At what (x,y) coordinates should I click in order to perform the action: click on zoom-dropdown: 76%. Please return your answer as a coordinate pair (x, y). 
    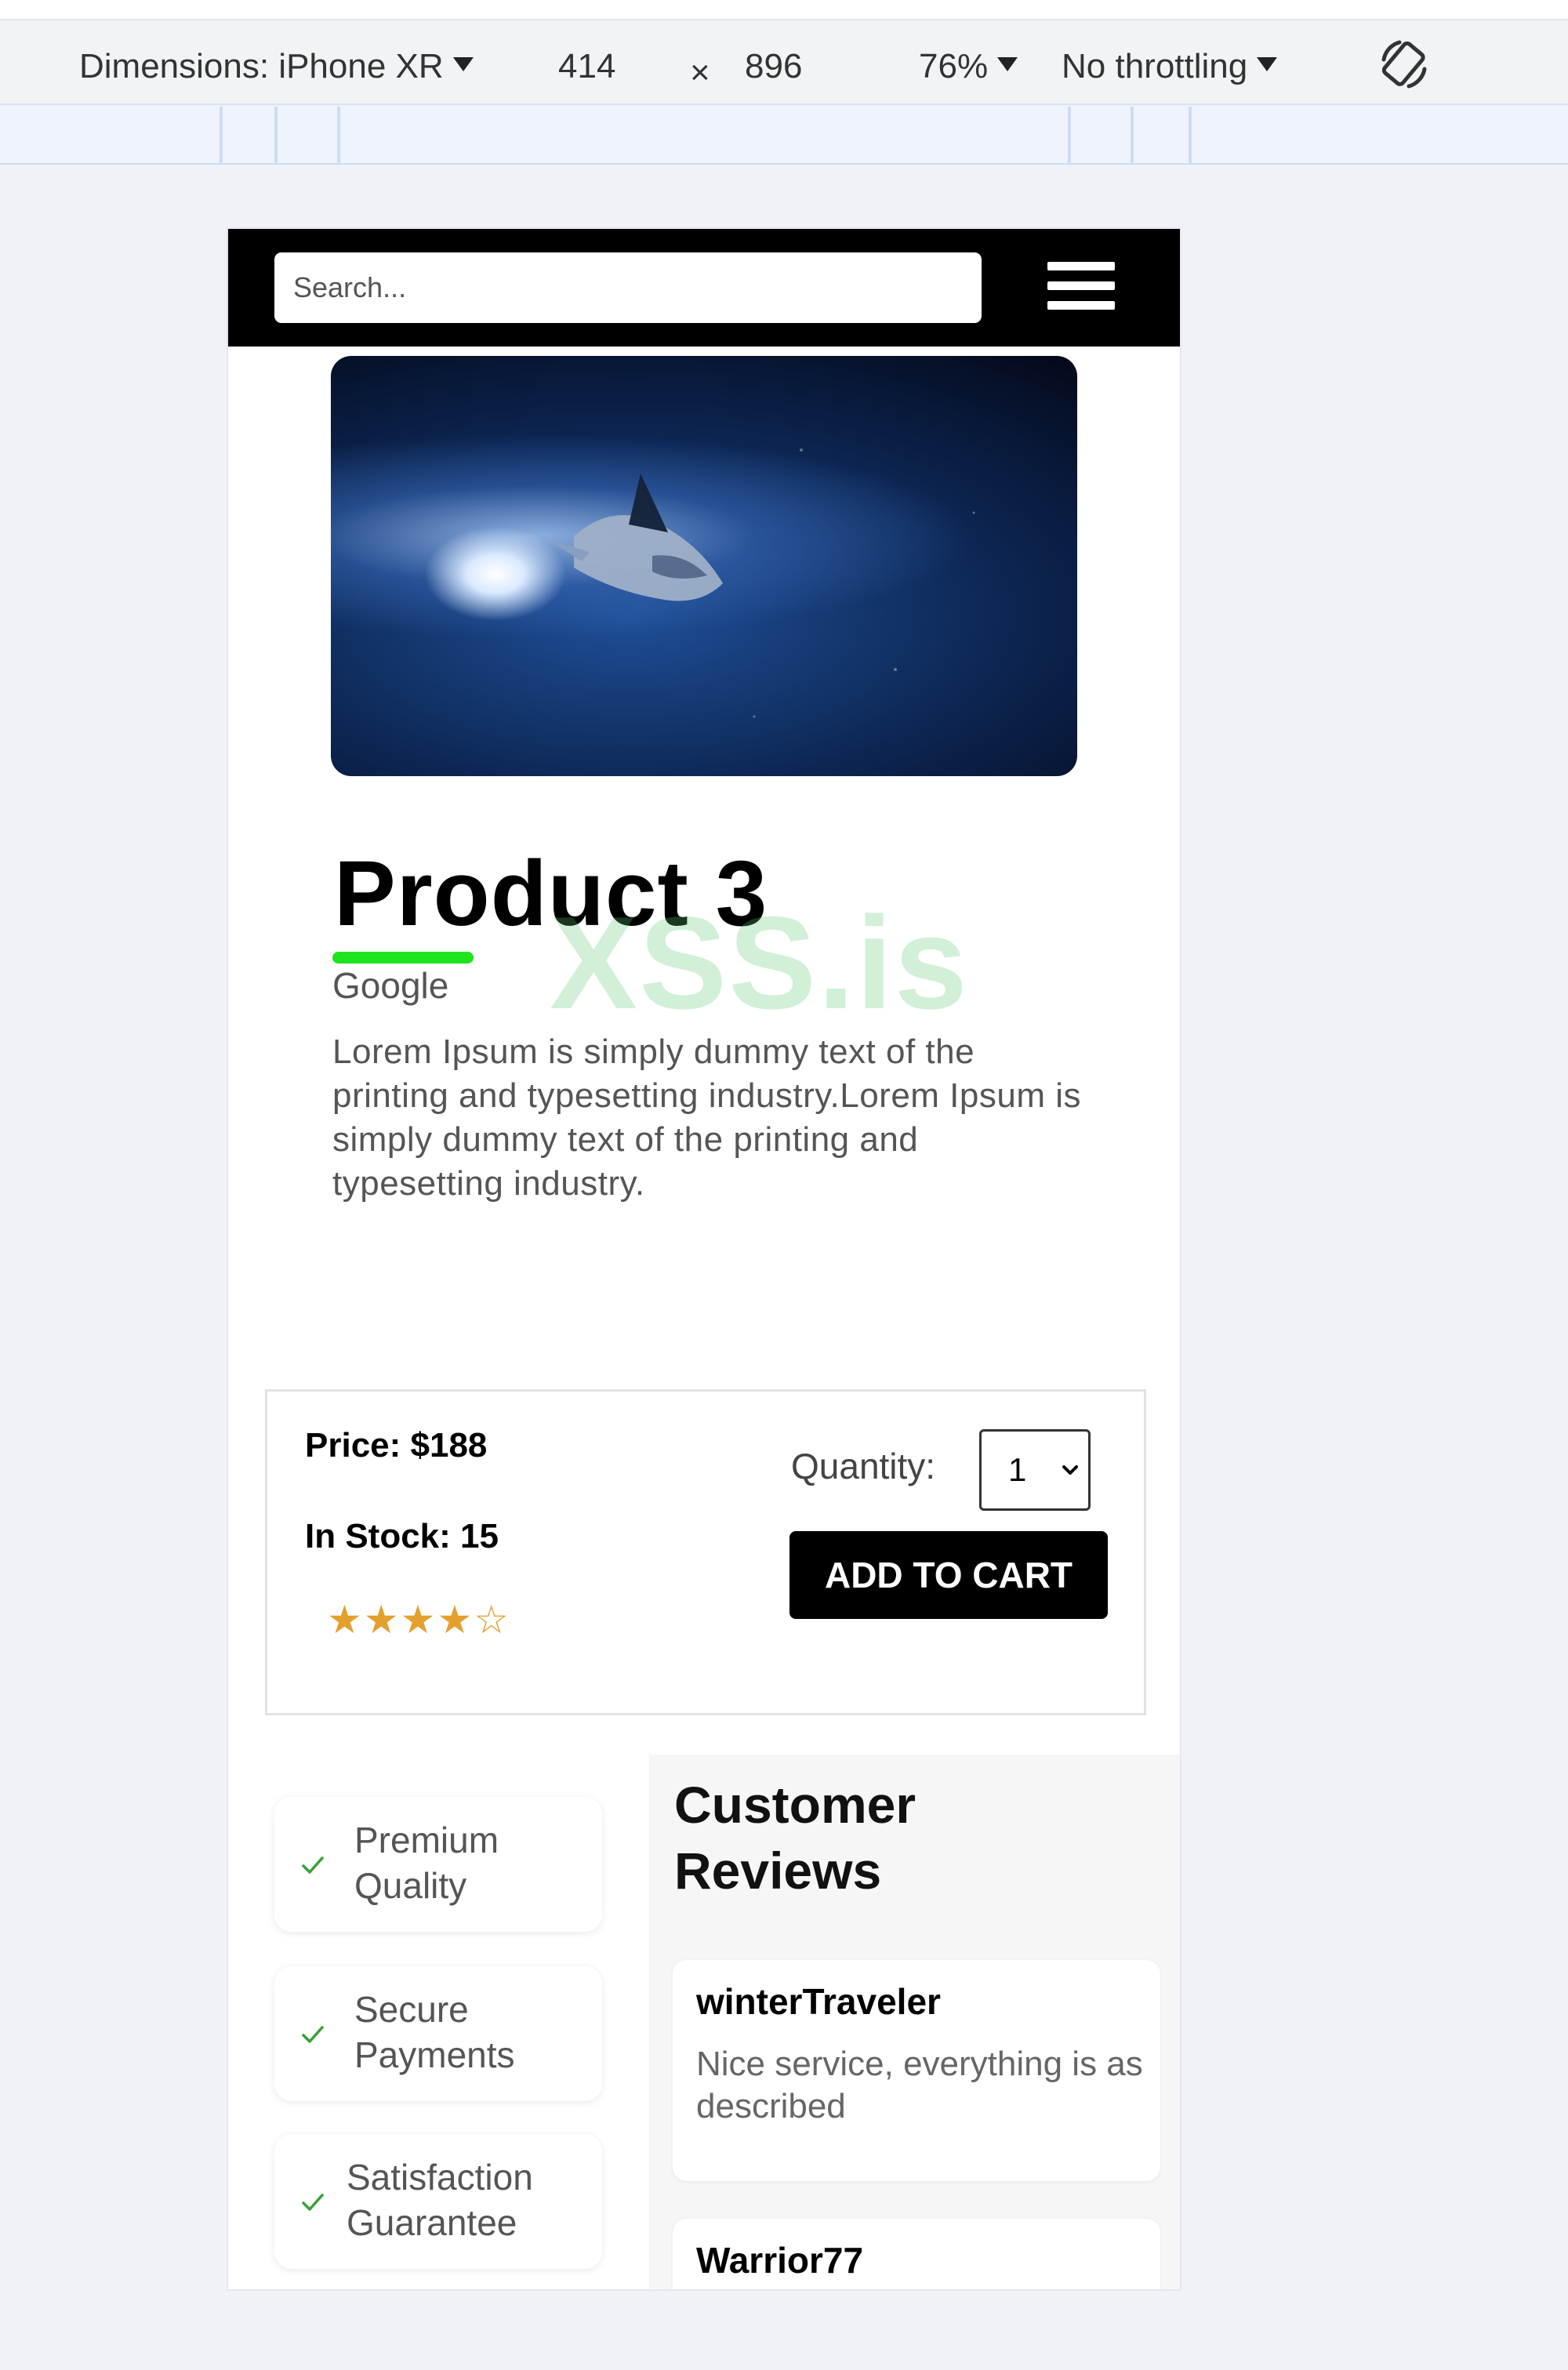
    Looking at the image, I should click on (968, 67).